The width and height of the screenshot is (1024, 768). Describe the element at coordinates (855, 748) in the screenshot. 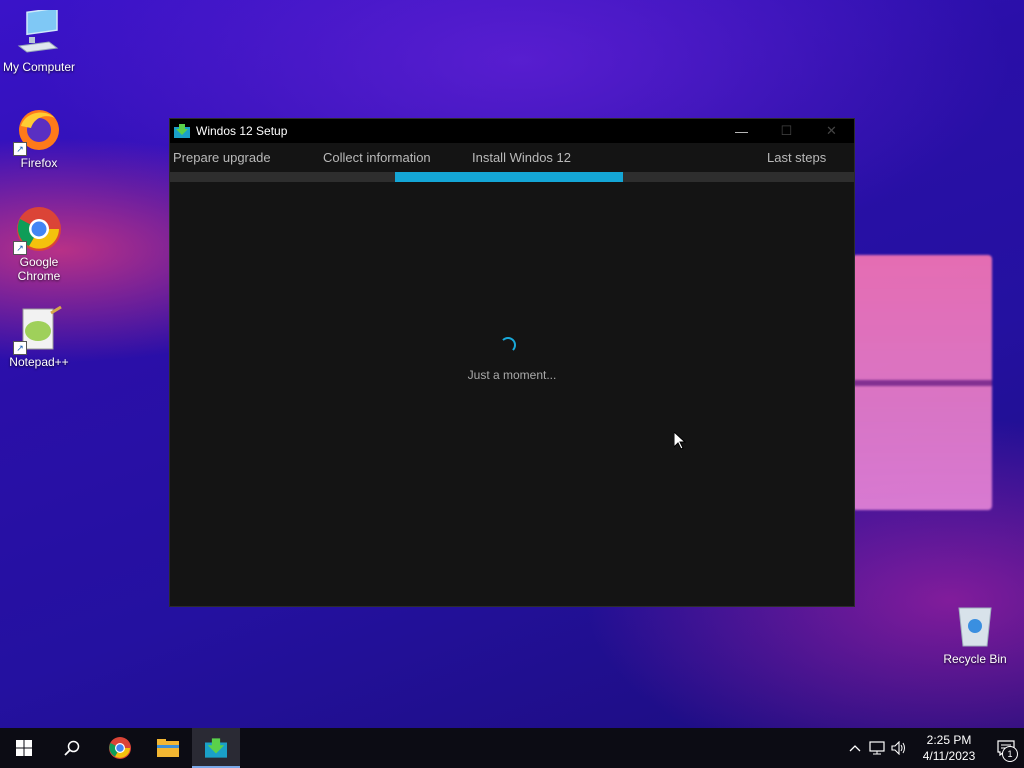

I see `chevron-up-icon` at that location.